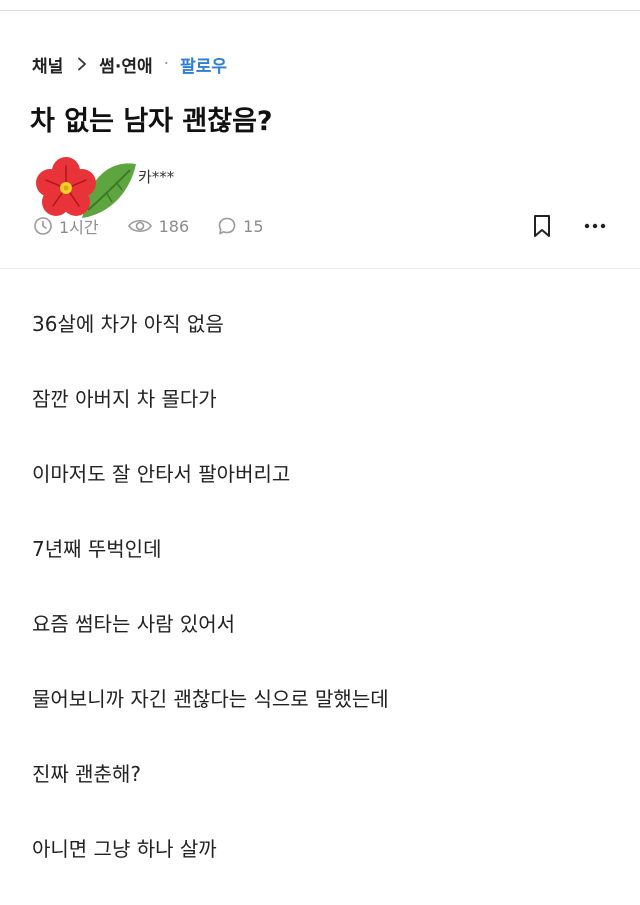 The image size is (640, 905). What do you see at coordinates (320, 10) in the screenshot?
I see `top-divider` at bounding box center [320, 10].